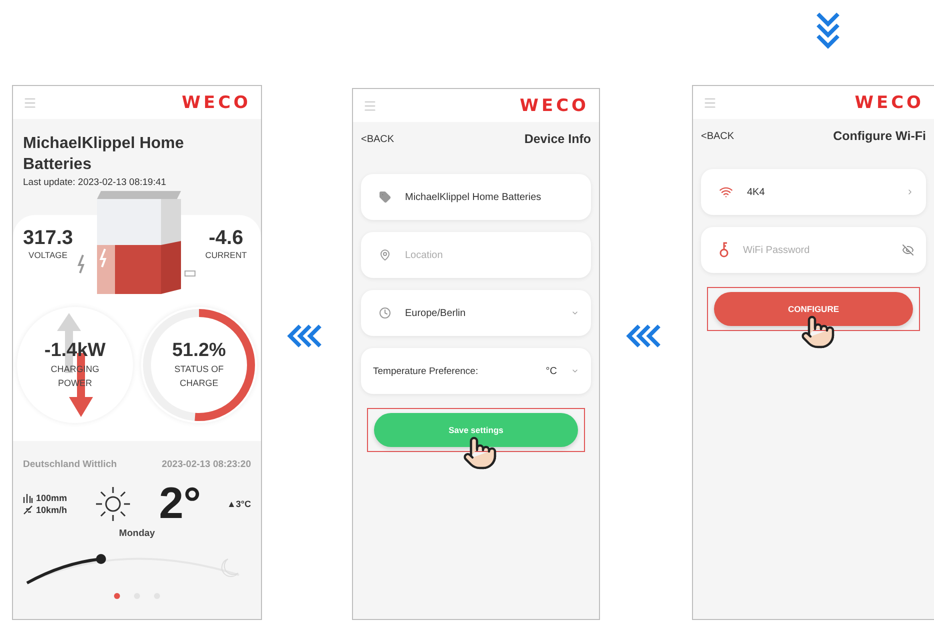 The image size is (934, 622). What do you see at coordinates (75, 351) in the screenshot?
I see `charging-power-value: -1.4kW` at bounding box center [75, 351].